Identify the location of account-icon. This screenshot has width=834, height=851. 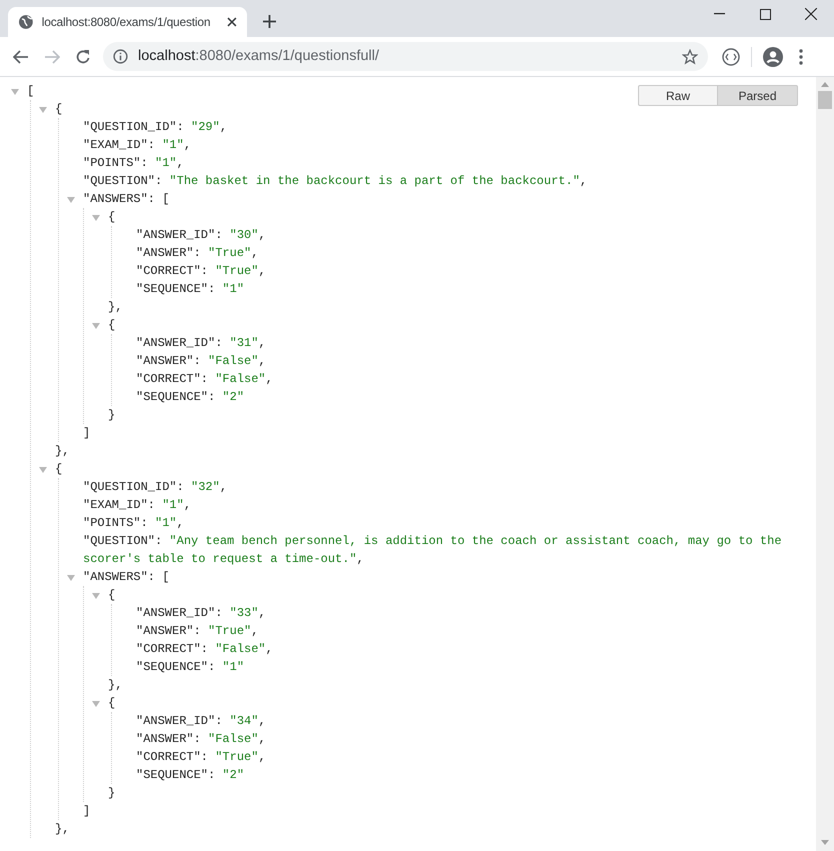
(773, 56).